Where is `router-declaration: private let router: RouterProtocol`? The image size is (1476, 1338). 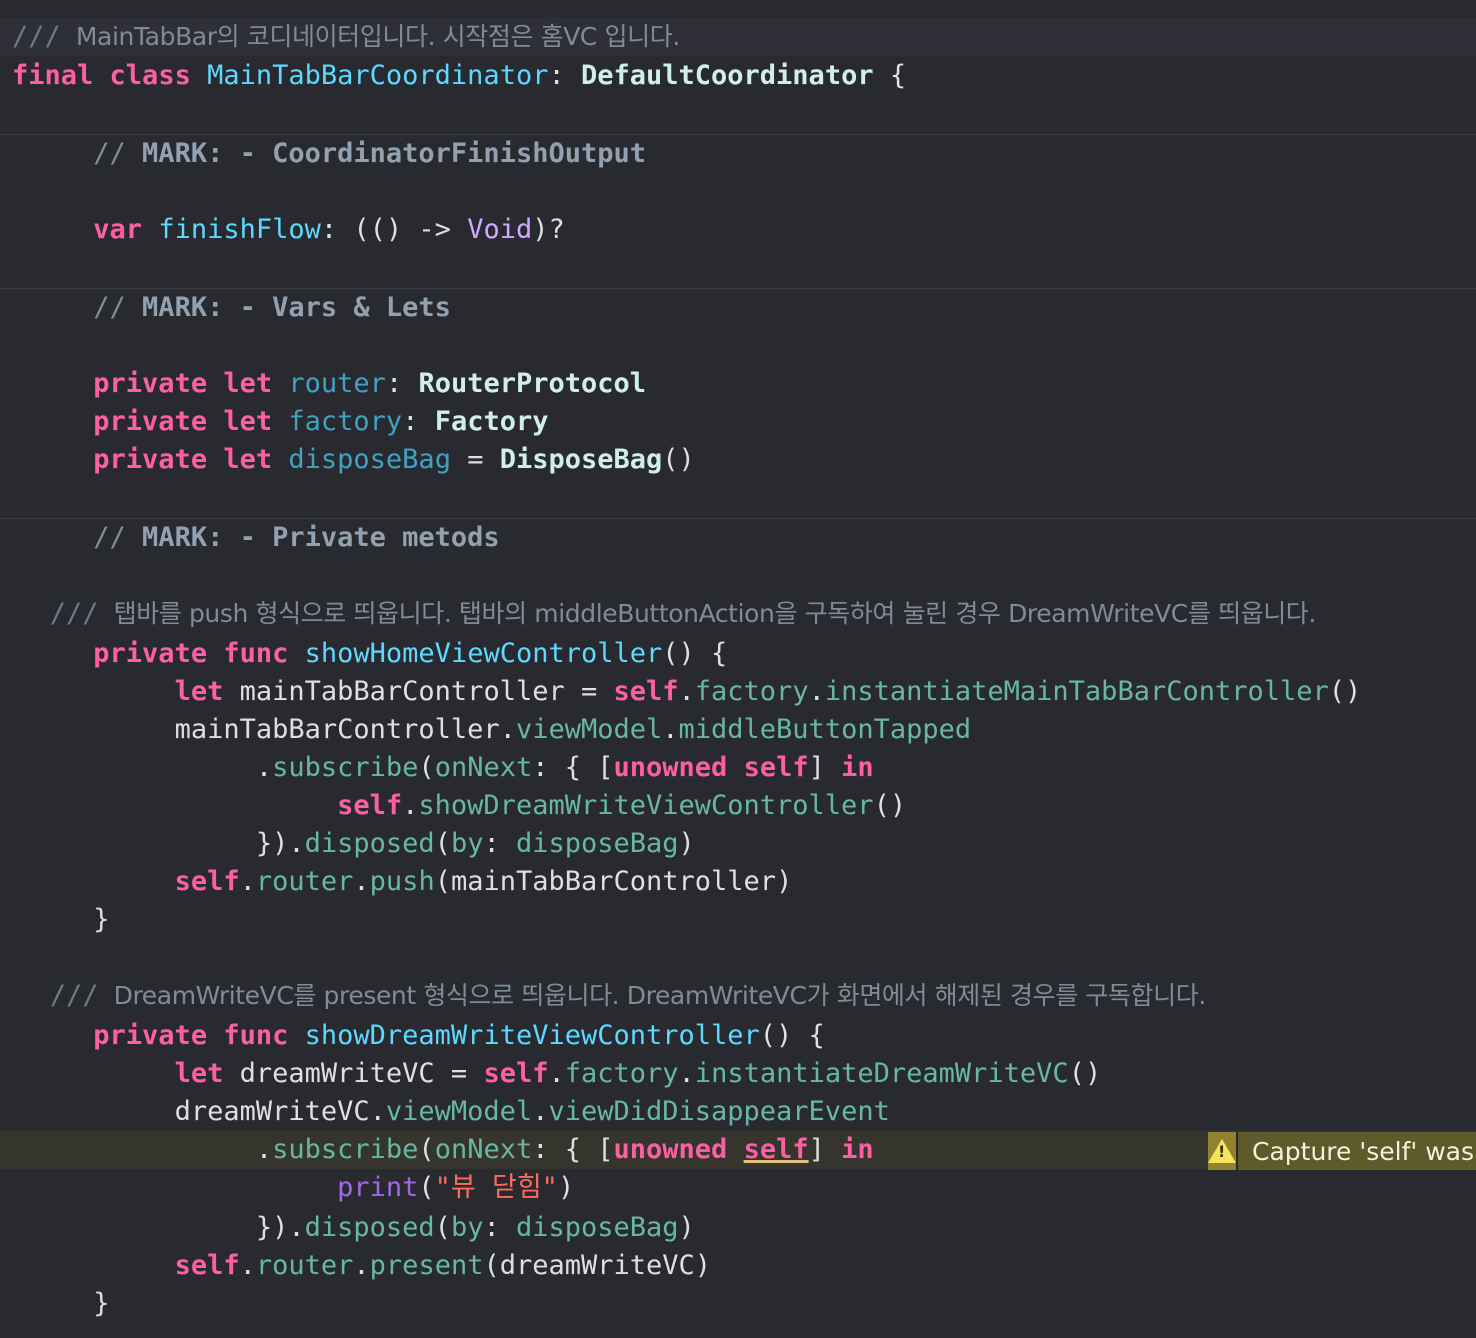
router-declaration: private let router: RouterProtocol is located at coordinates (738, 384).